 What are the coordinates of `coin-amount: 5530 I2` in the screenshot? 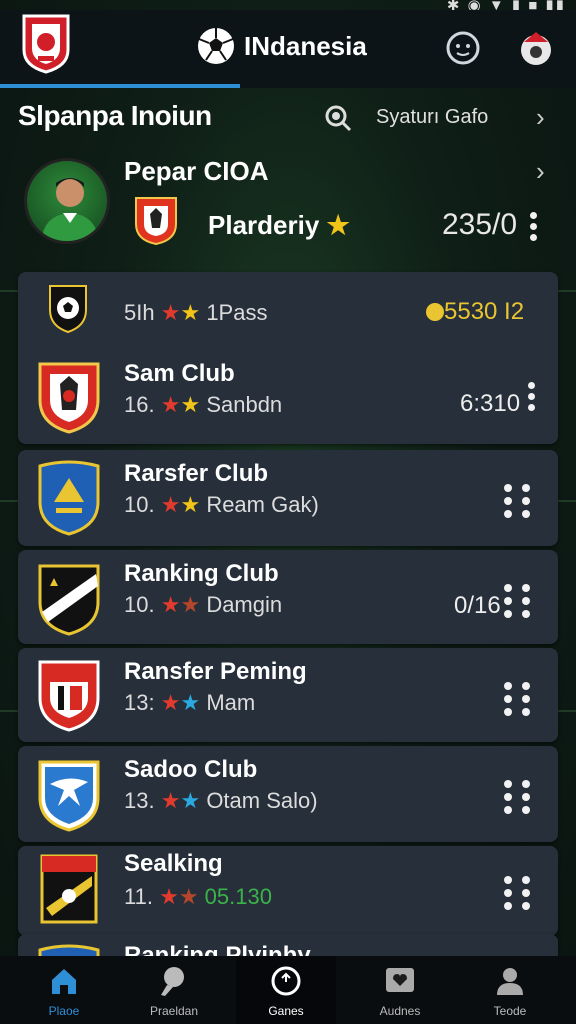 It's located at (484, 311).